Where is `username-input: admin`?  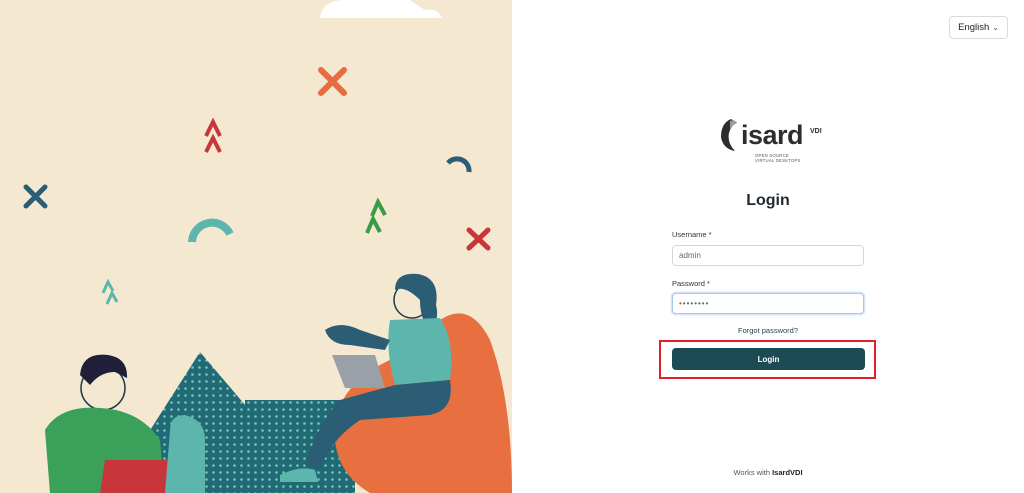
username-input: admin is located at coordinates (768, 255).